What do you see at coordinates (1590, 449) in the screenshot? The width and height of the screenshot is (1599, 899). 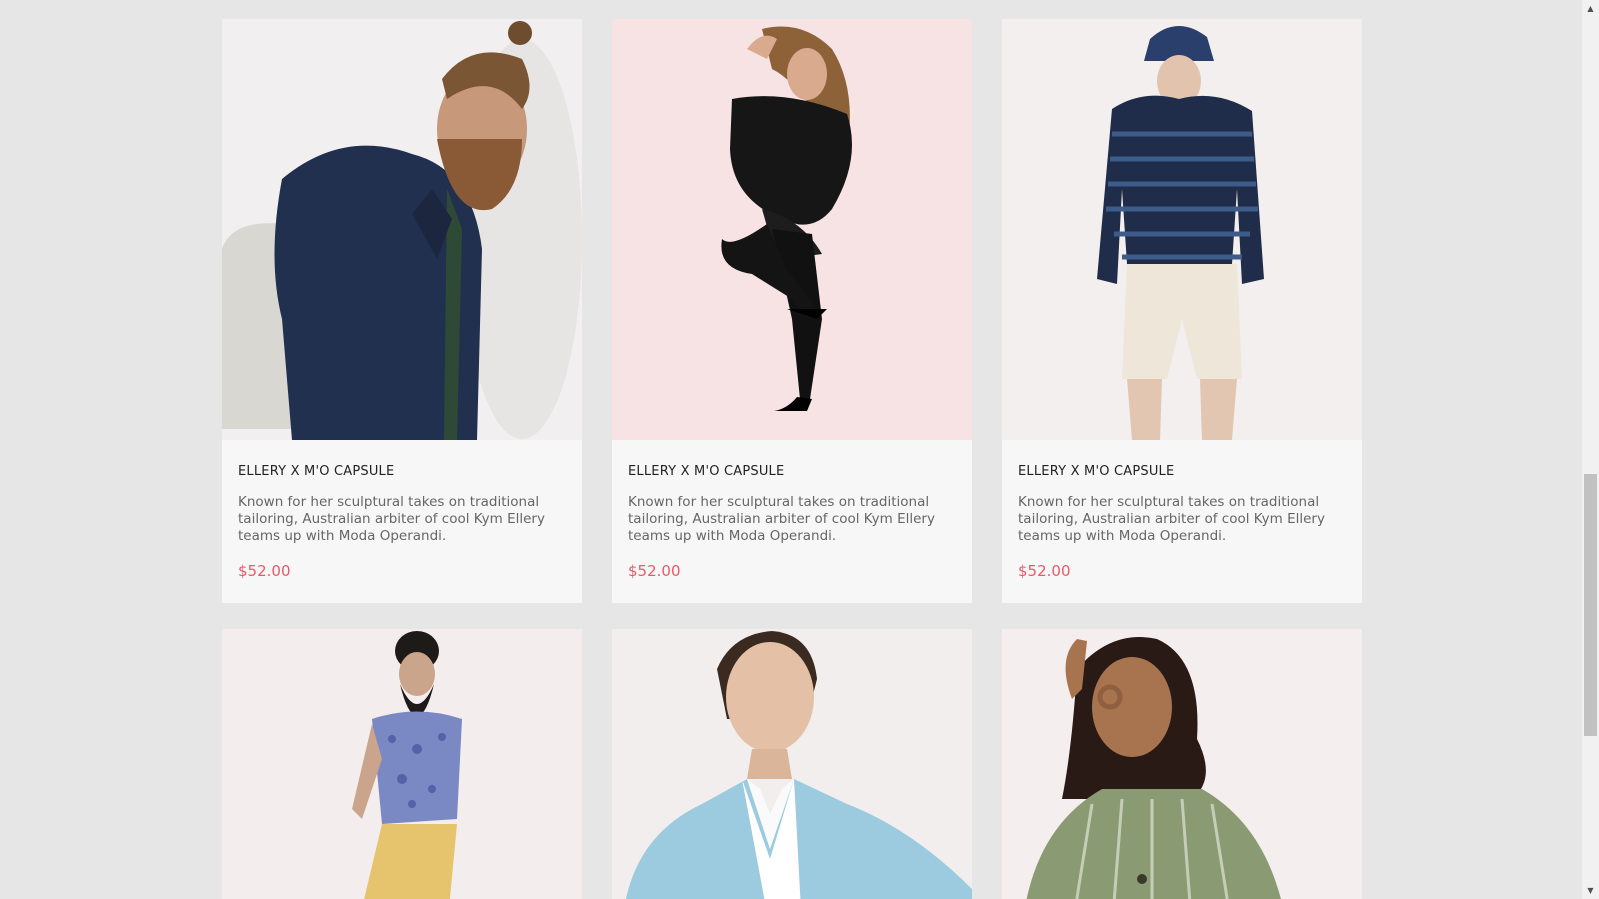 I see `vertical-scrollbar: ▲ ▼` at bounding box center [1590, 449].